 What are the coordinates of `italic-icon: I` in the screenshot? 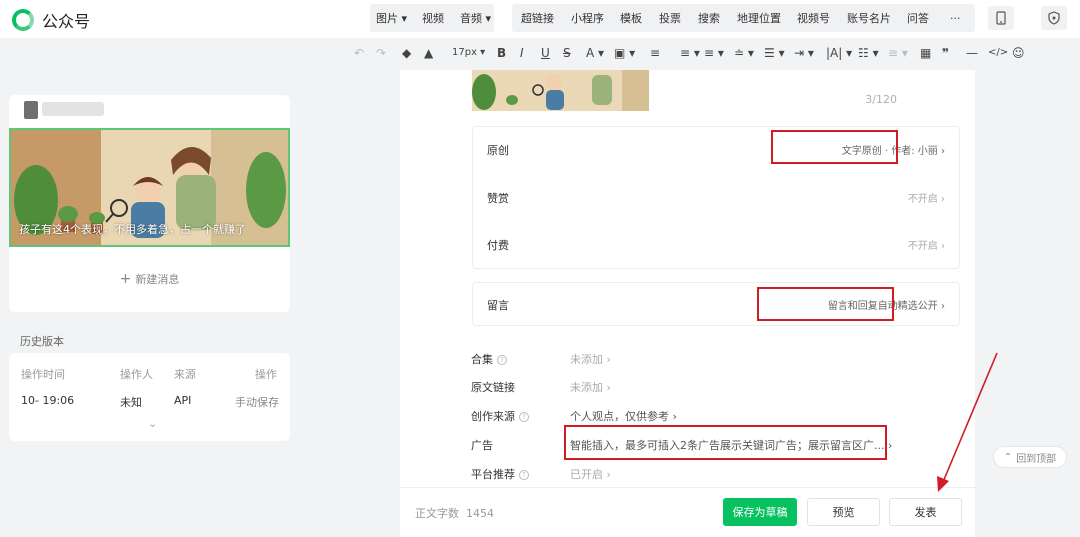 It's located at (522, 53).